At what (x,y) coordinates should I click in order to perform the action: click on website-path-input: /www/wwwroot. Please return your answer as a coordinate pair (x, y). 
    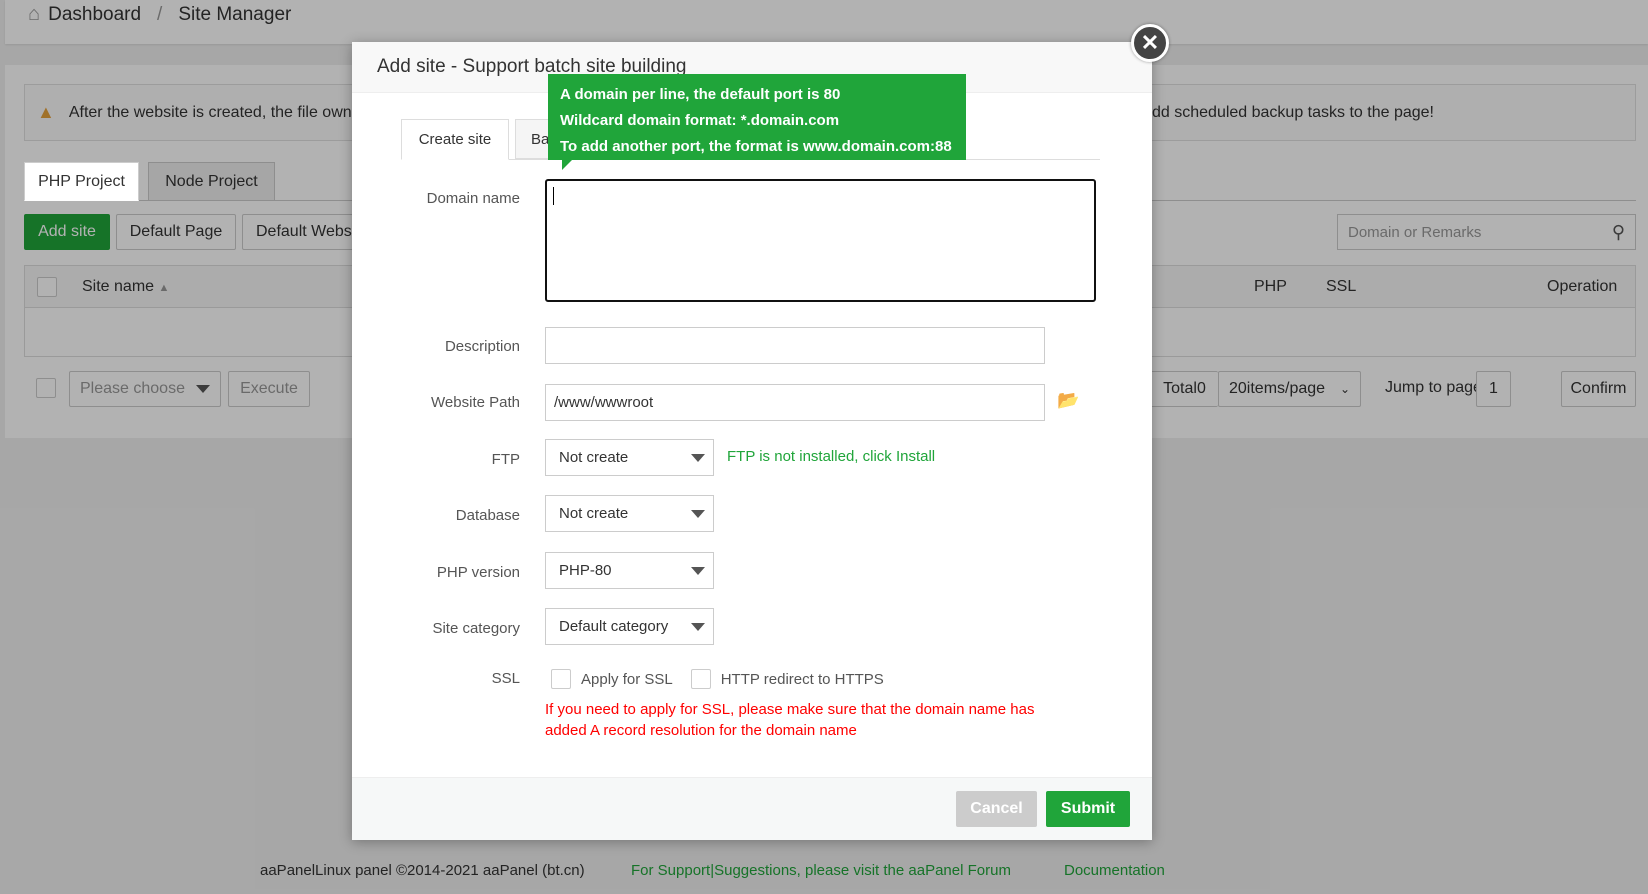
    Looking at the image, I should click on (795, 402).